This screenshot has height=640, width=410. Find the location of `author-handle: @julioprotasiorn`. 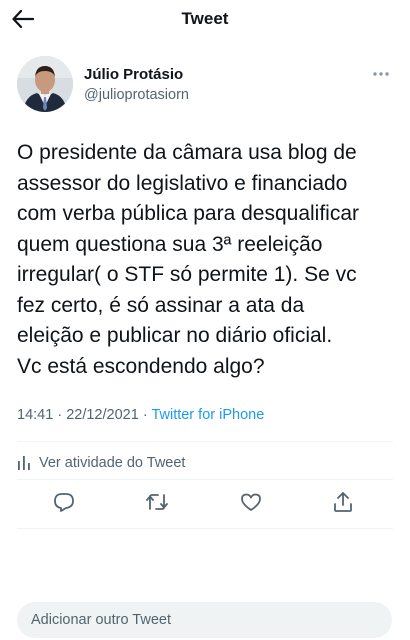

author-handle: @julioprotasiorn is located at coordinates (136, 95).